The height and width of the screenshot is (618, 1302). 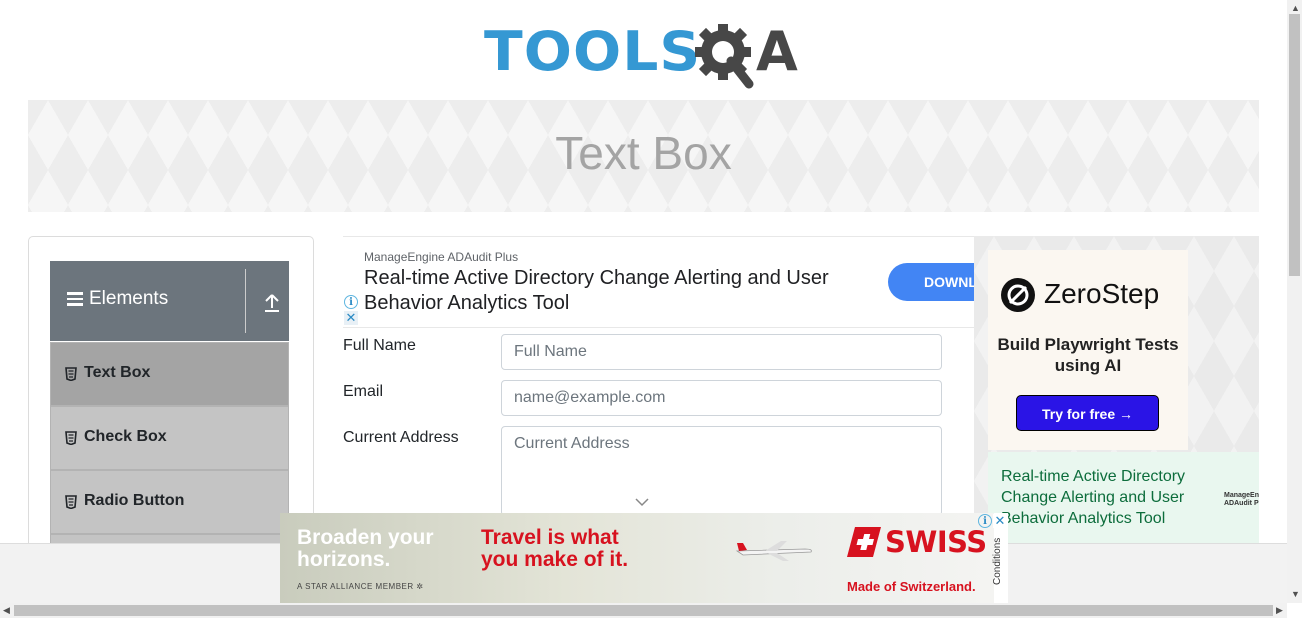 I want to click on sidebar-item-label: Radio Button, so click(x=134, y=500).